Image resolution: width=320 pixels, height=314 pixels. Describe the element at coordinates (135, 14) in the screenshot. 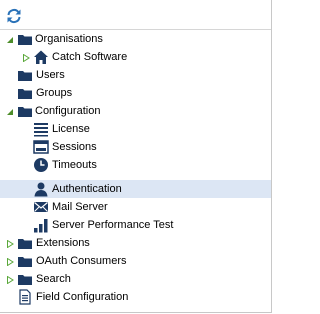

I see `toolbar` at that location.